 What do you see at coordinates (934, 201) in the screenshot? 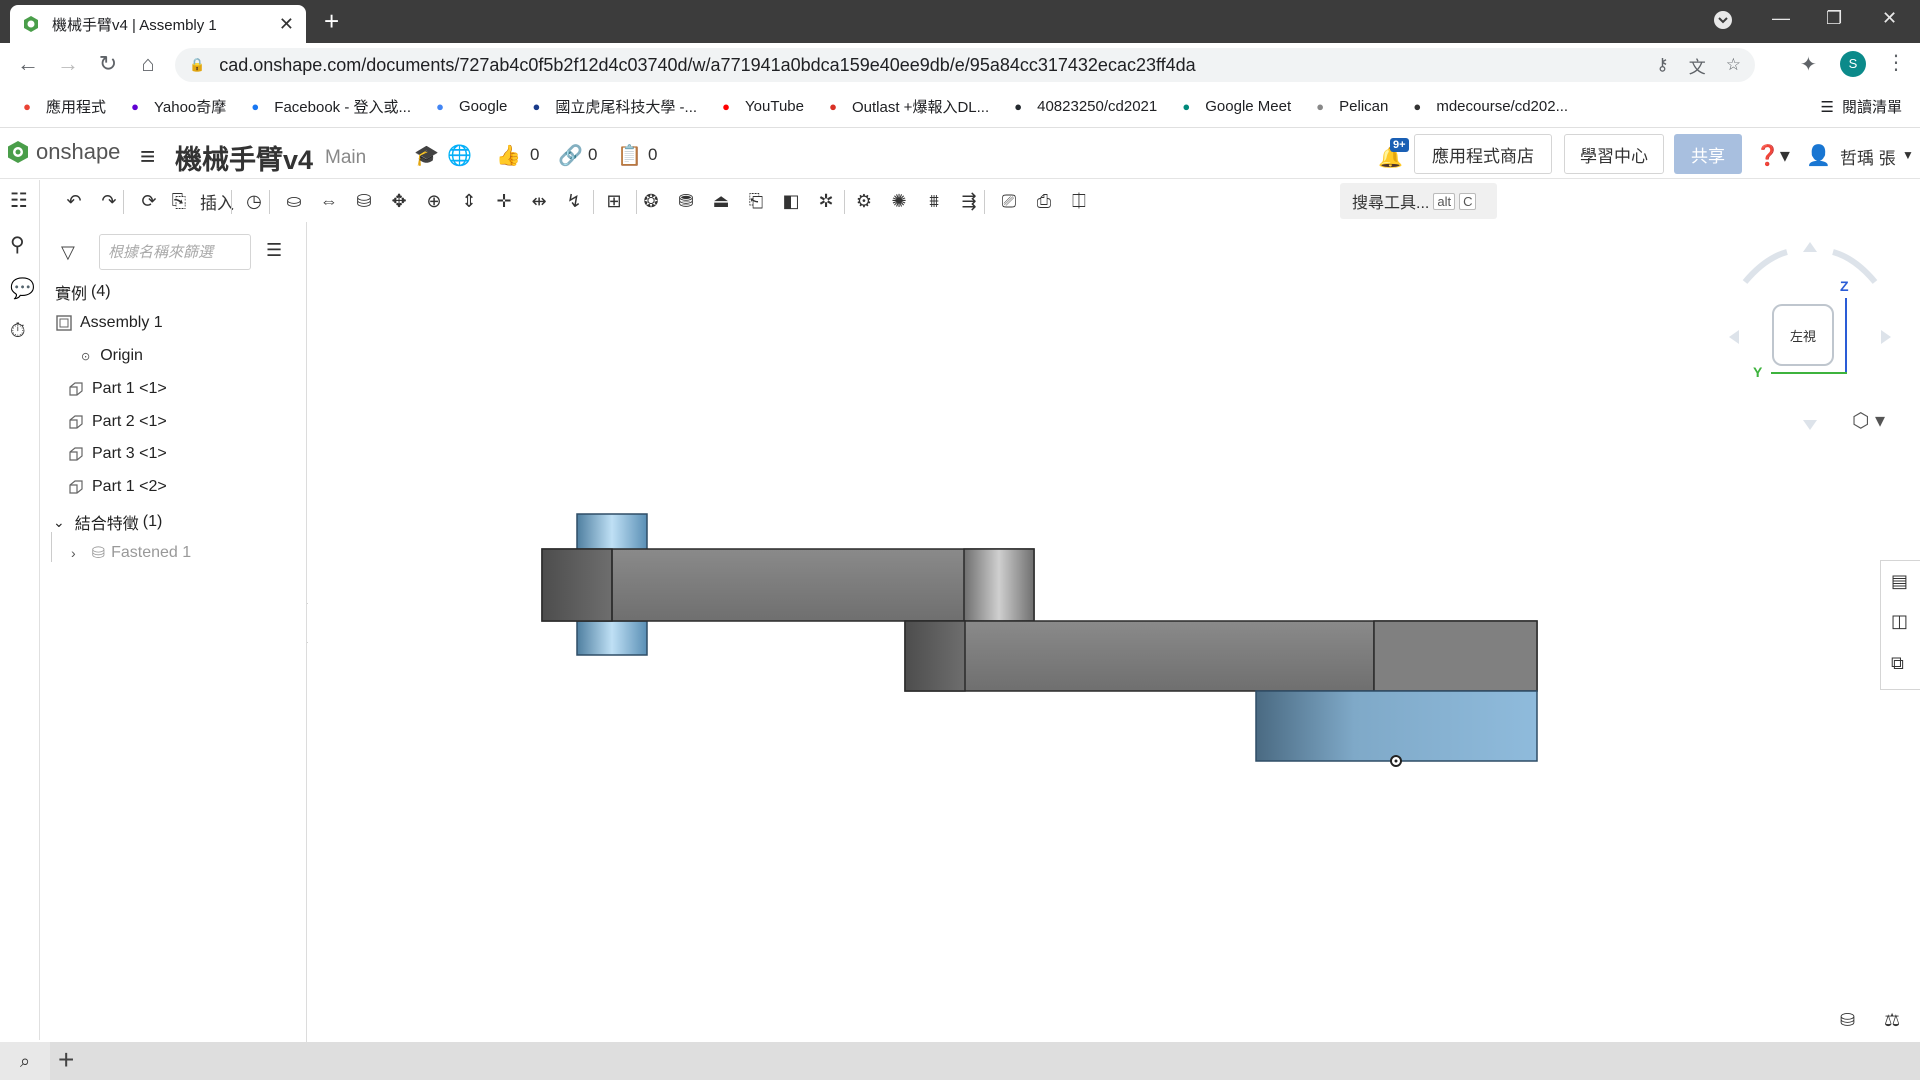
I see `screw-icon: ⩩` at bounding box center [934, 201].